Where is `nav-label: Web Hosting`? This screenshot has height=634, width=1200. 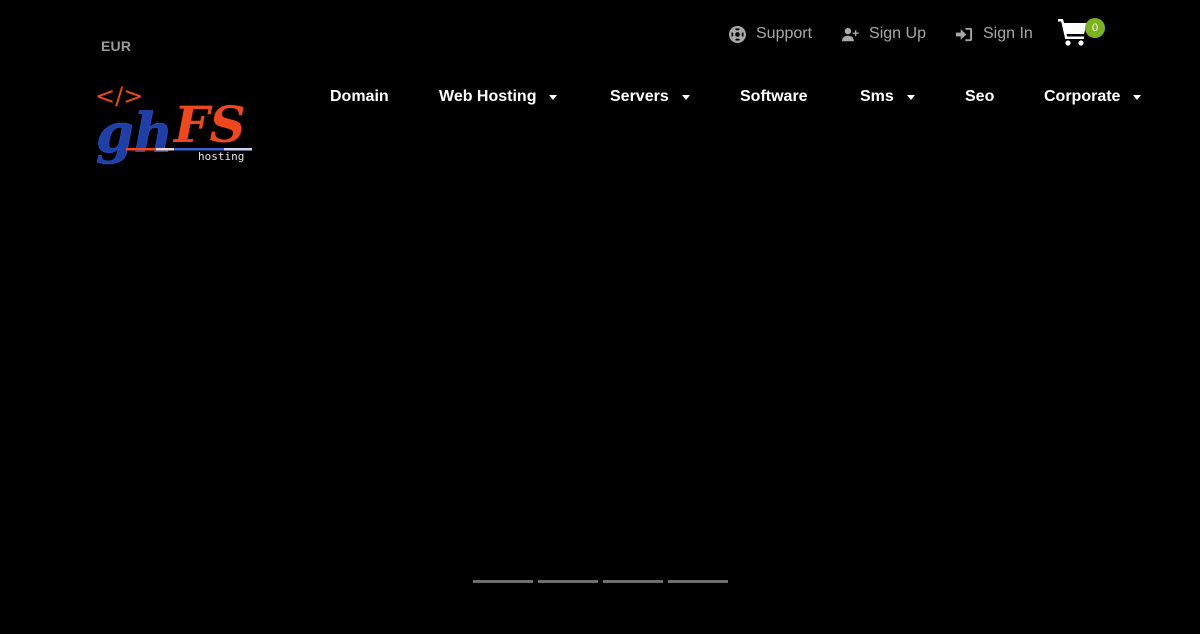 nav-label: Web Hosting is located at coordinates (488, 96).